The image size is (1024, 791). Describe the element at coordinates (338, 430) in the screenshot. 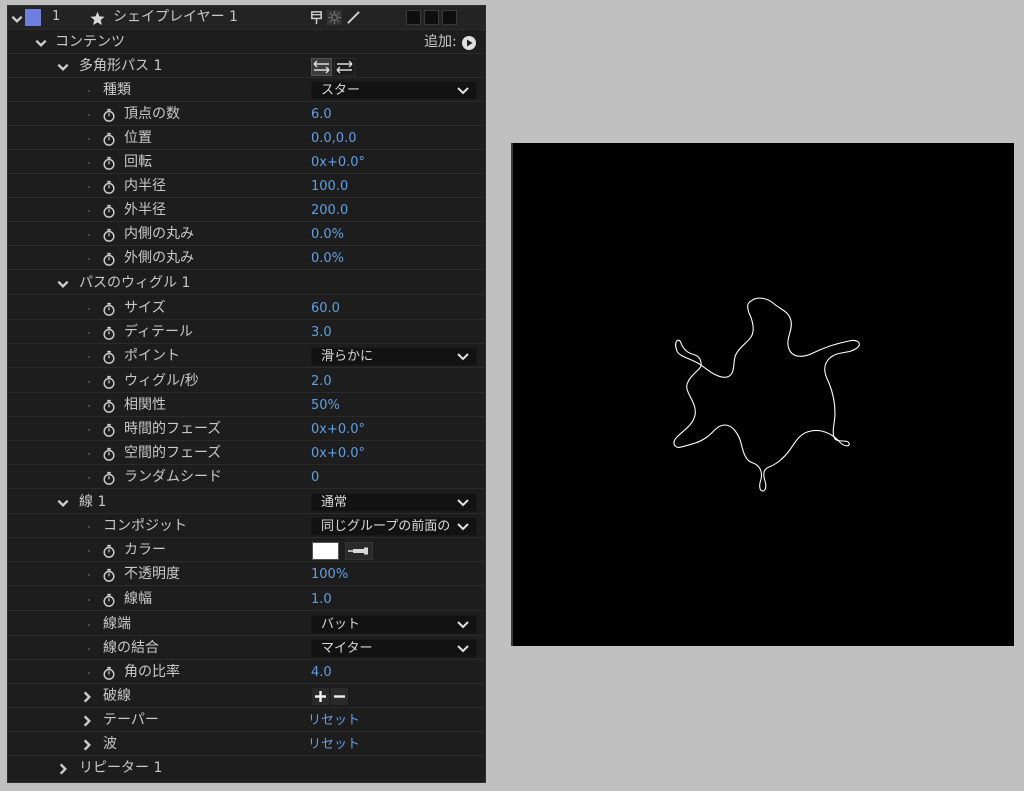

I see `wiggle-temporal-phase-value: 0x+0.0°` at that location.